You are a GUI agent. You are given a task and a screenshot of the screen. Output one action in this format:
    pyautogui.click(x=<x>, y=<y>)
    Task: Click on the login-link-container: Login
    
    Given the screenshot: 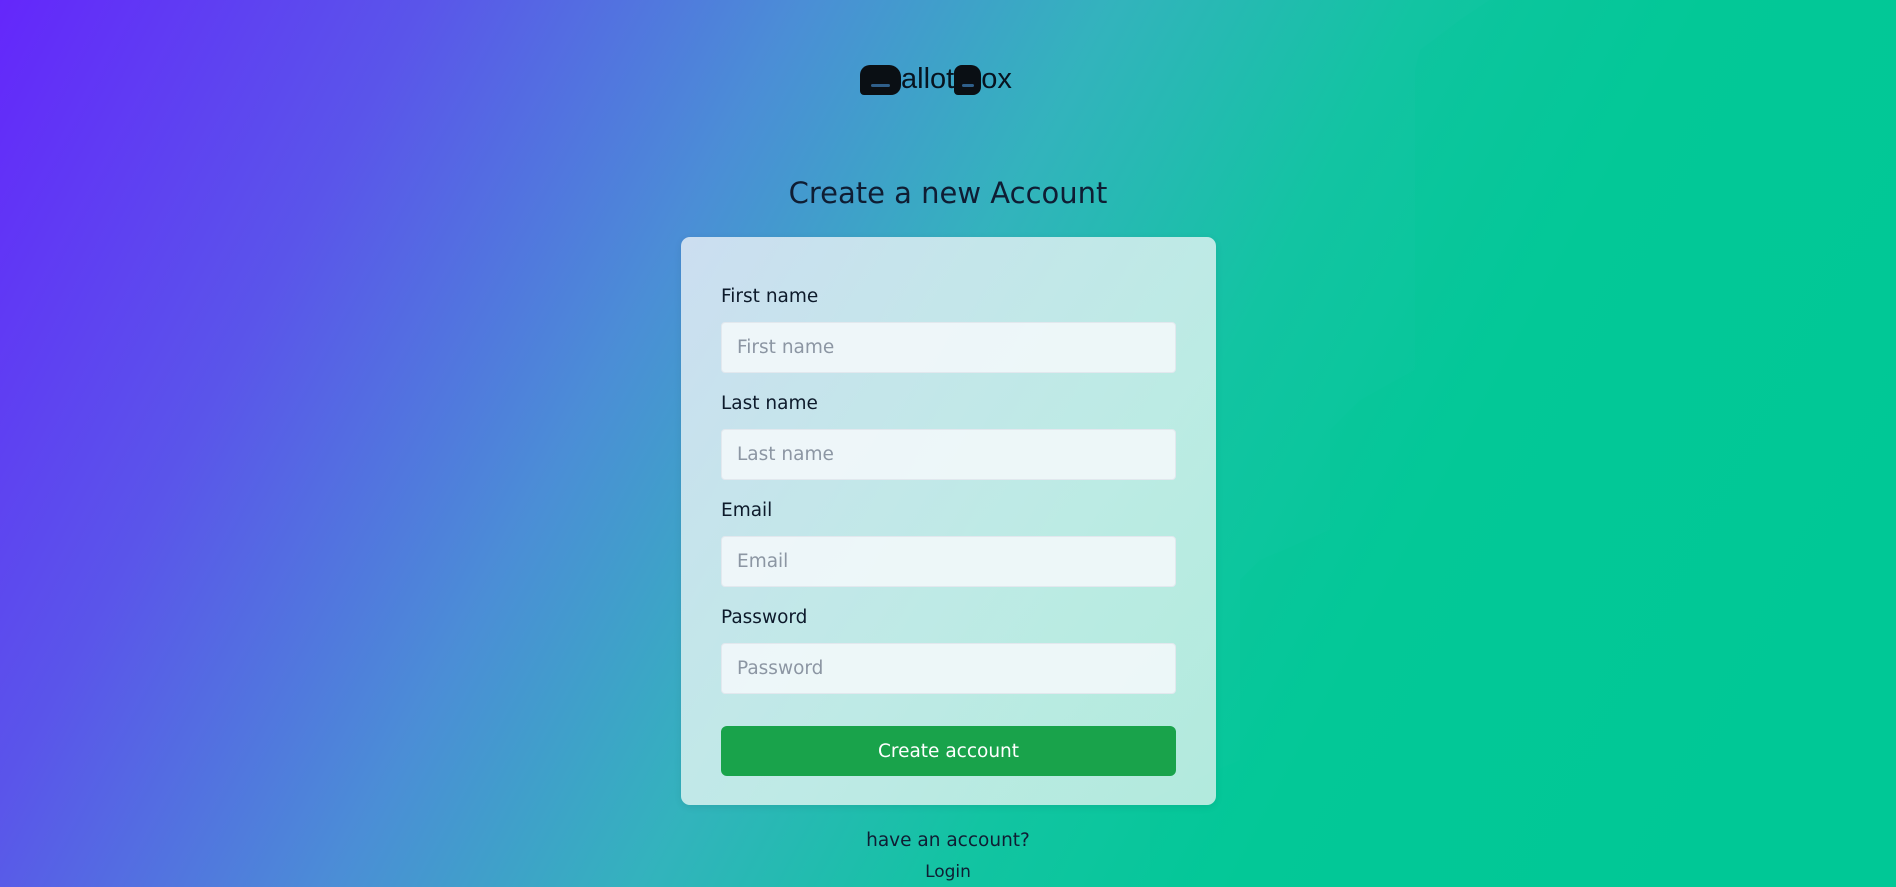 What is the action you would take?
    pyautogui.click(x=948, y=872)
    